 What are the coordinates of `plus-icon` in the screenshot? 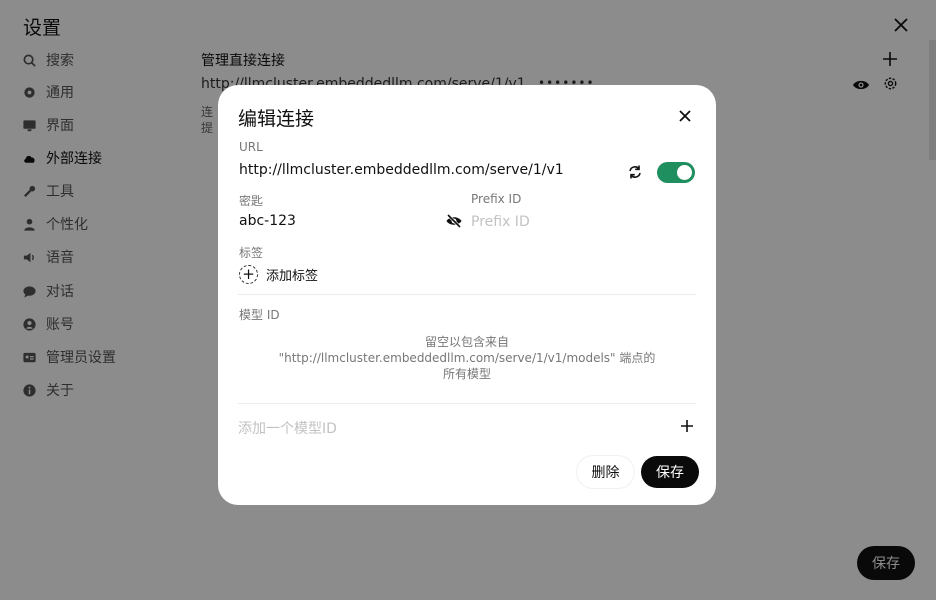 It's located at (687, 426).